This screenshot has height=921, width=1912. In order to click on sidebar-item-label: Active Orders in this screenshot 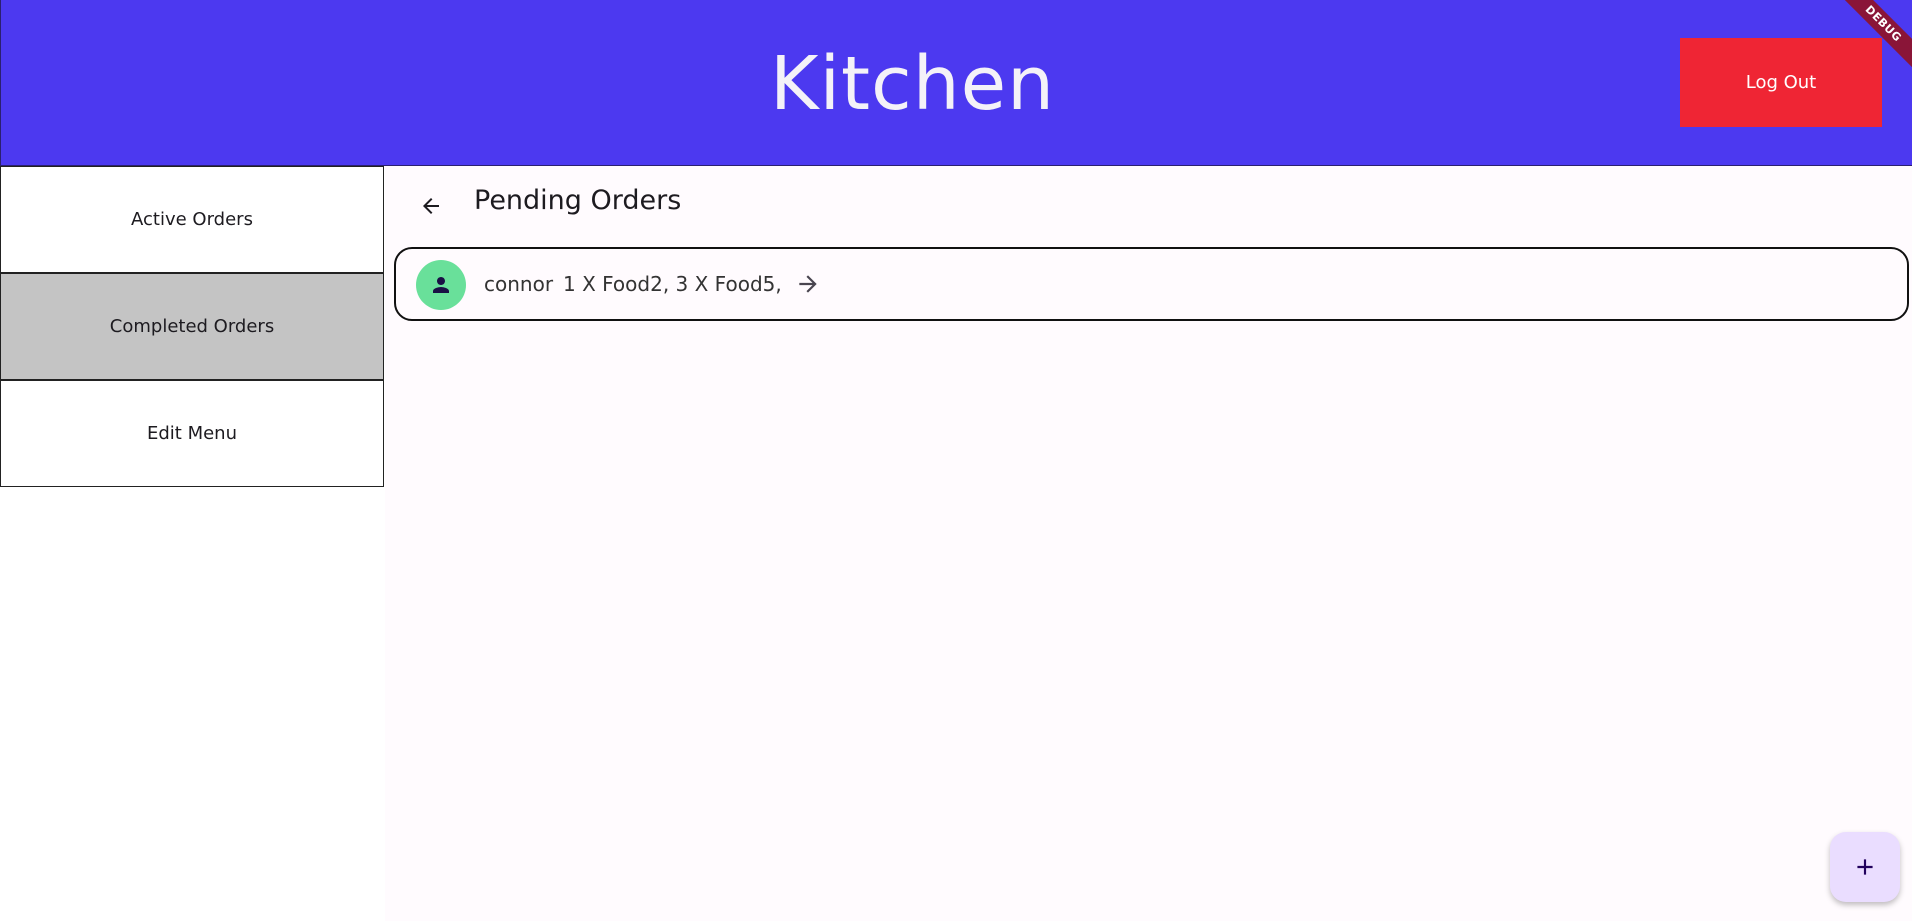, I will do `click(192, 219)`.